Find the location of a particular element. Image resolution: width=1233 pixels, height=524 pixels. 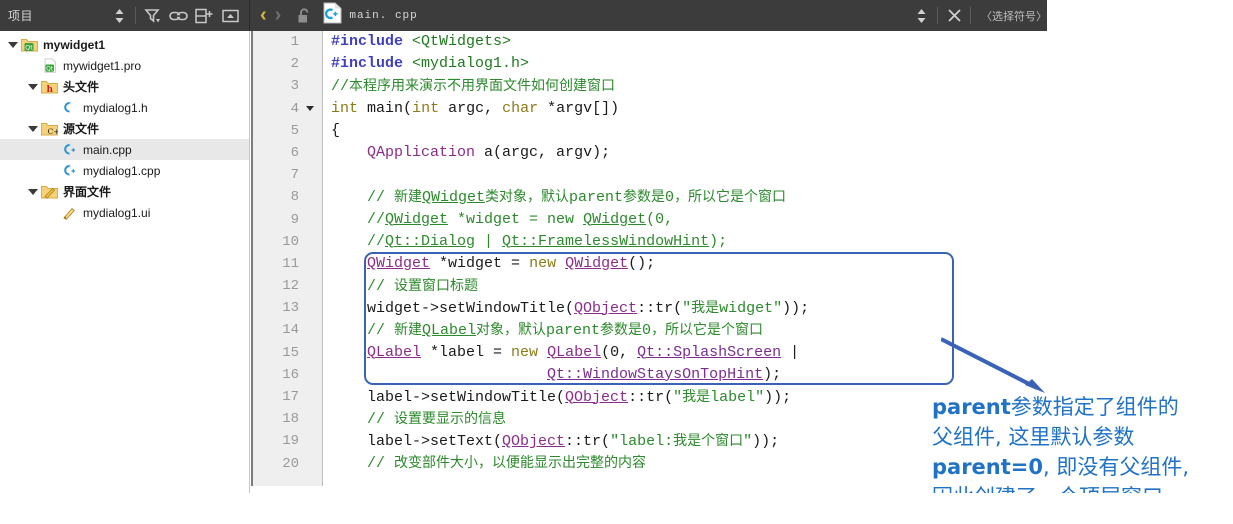

source-folder-icon: C+ is located at coordinates (50, 128).